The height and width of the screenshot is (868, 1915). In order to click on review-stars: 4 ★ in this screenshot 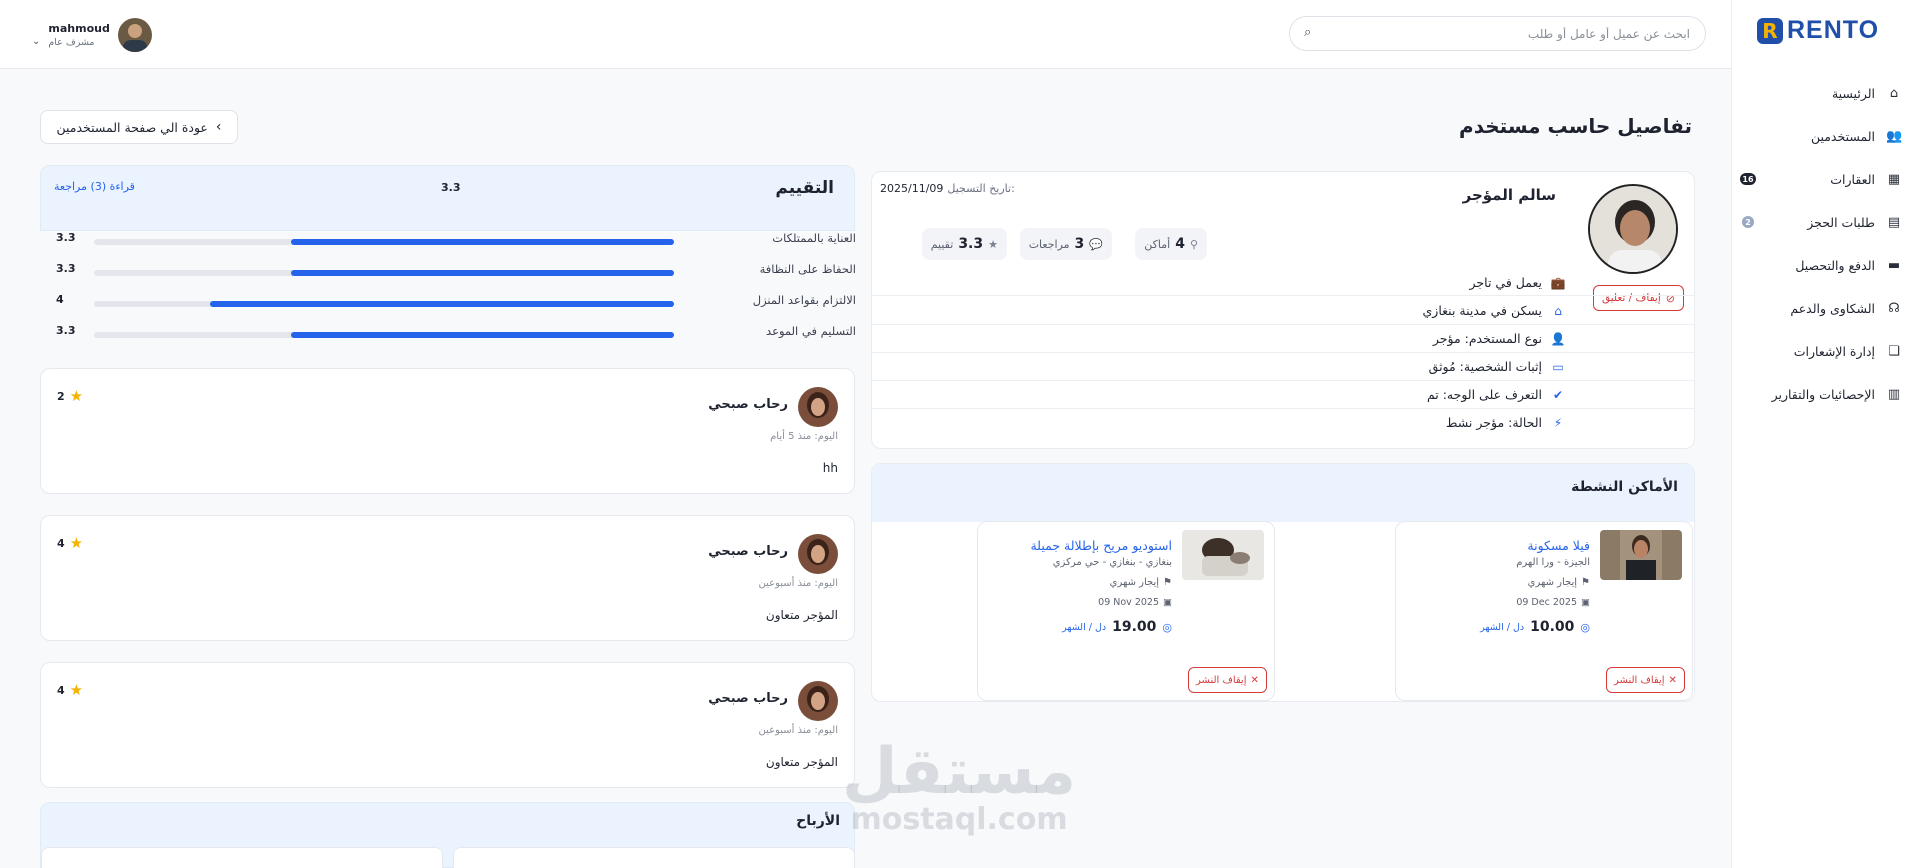, I will do `click(70, 690)`.